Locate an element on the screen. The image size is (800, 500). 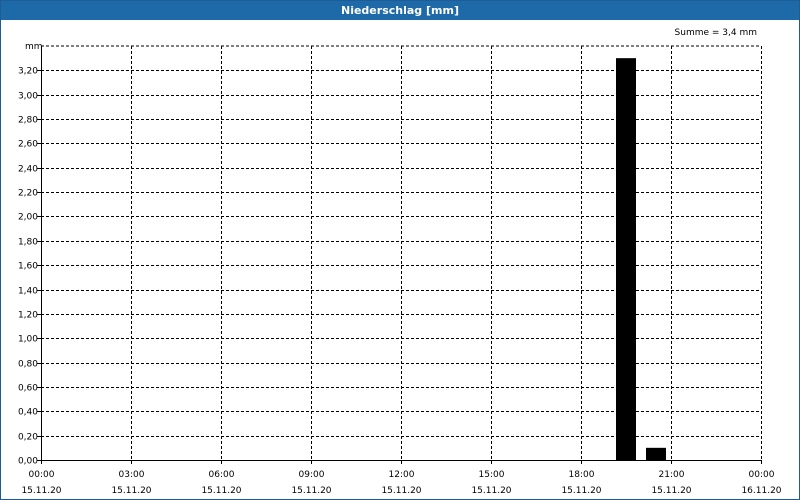
y-tick-label: 2,80 is located at coordinates (28, 121).